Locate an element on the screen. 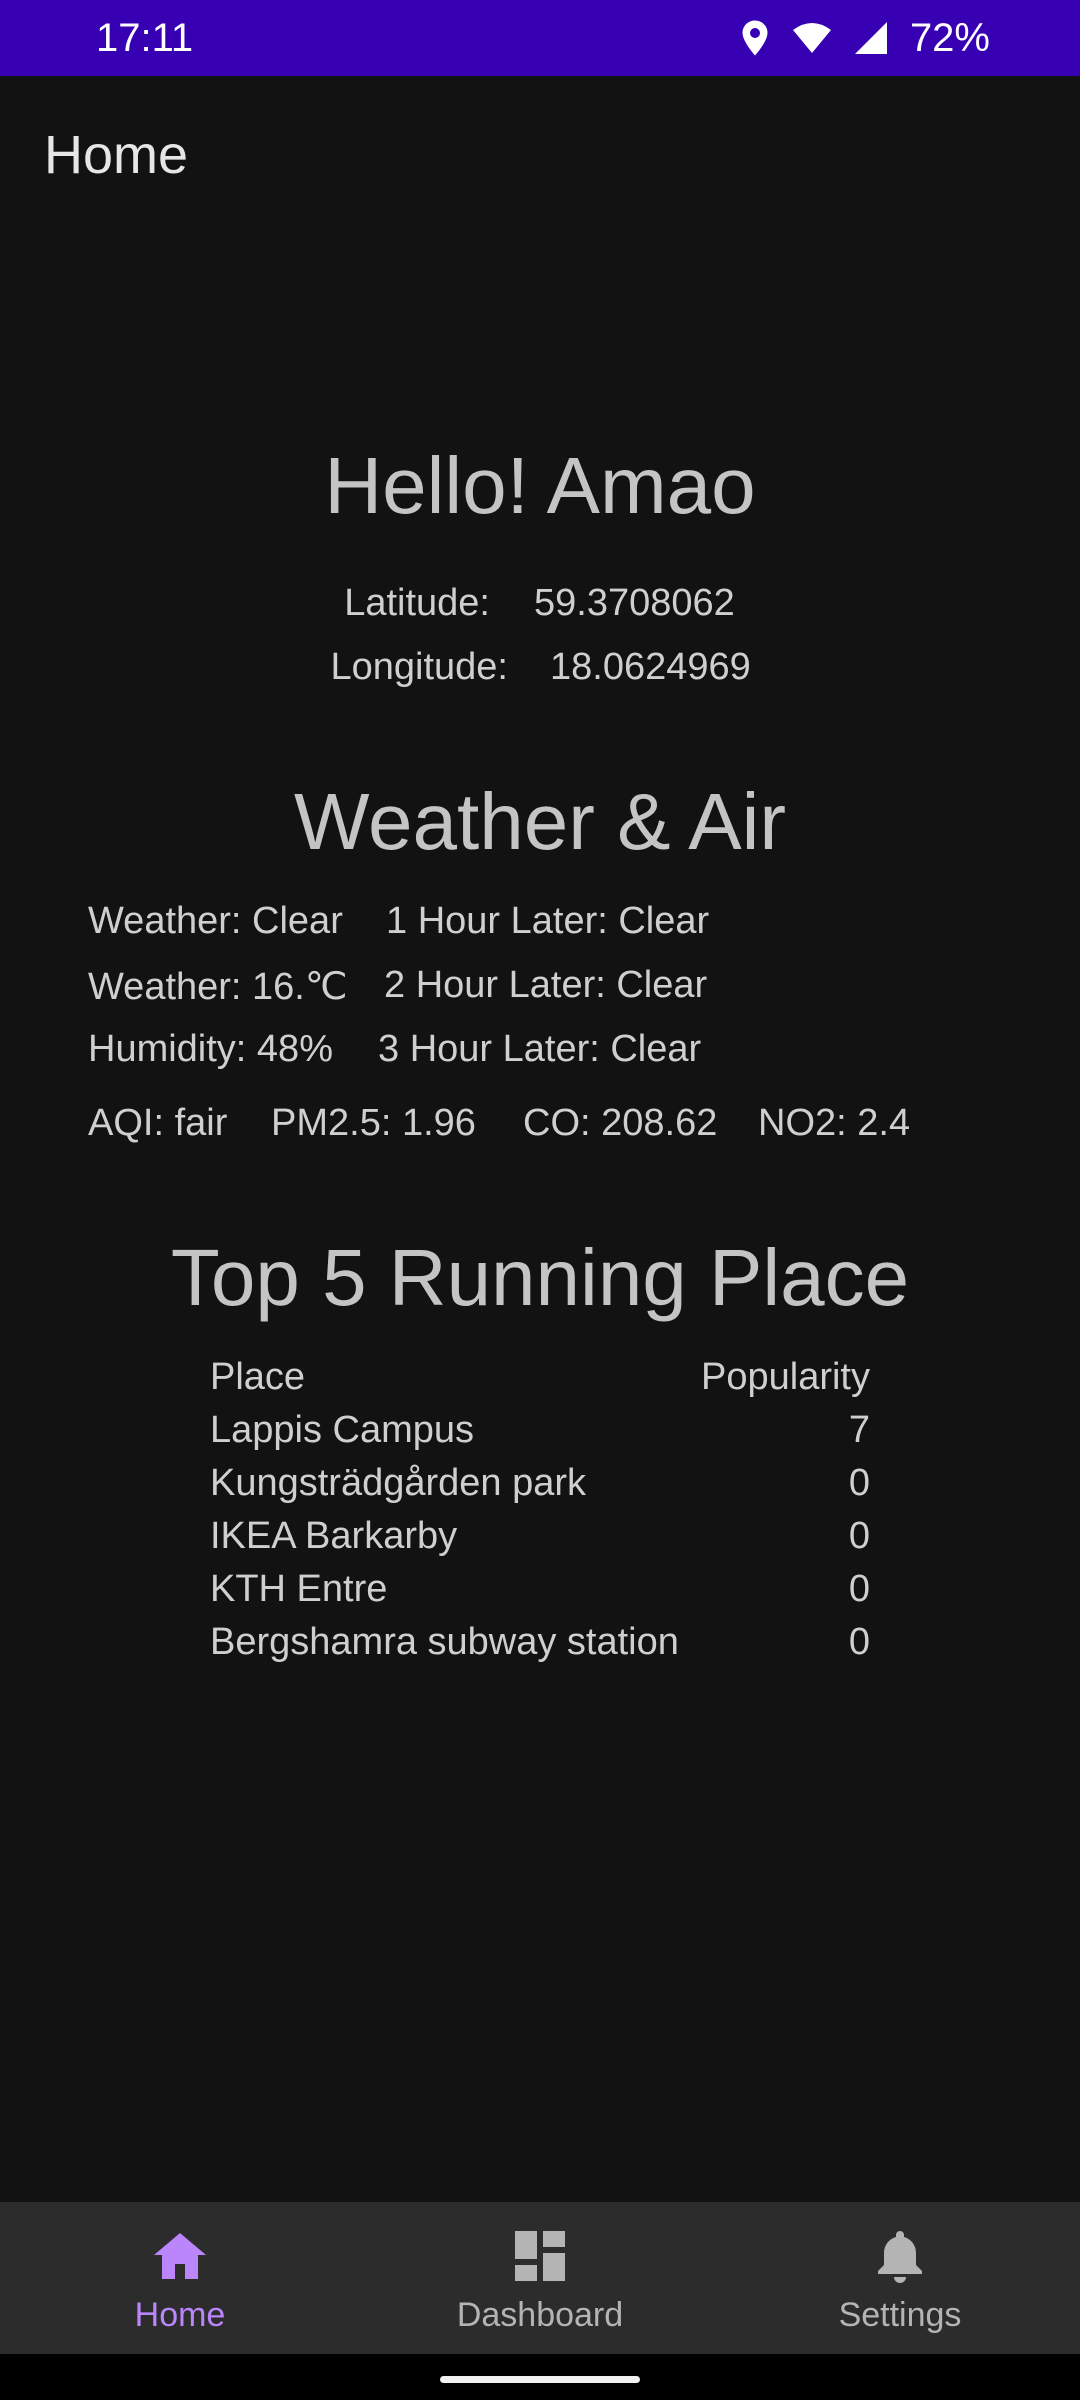  nav-item-label: Home is located at coordinates (180, 2315).